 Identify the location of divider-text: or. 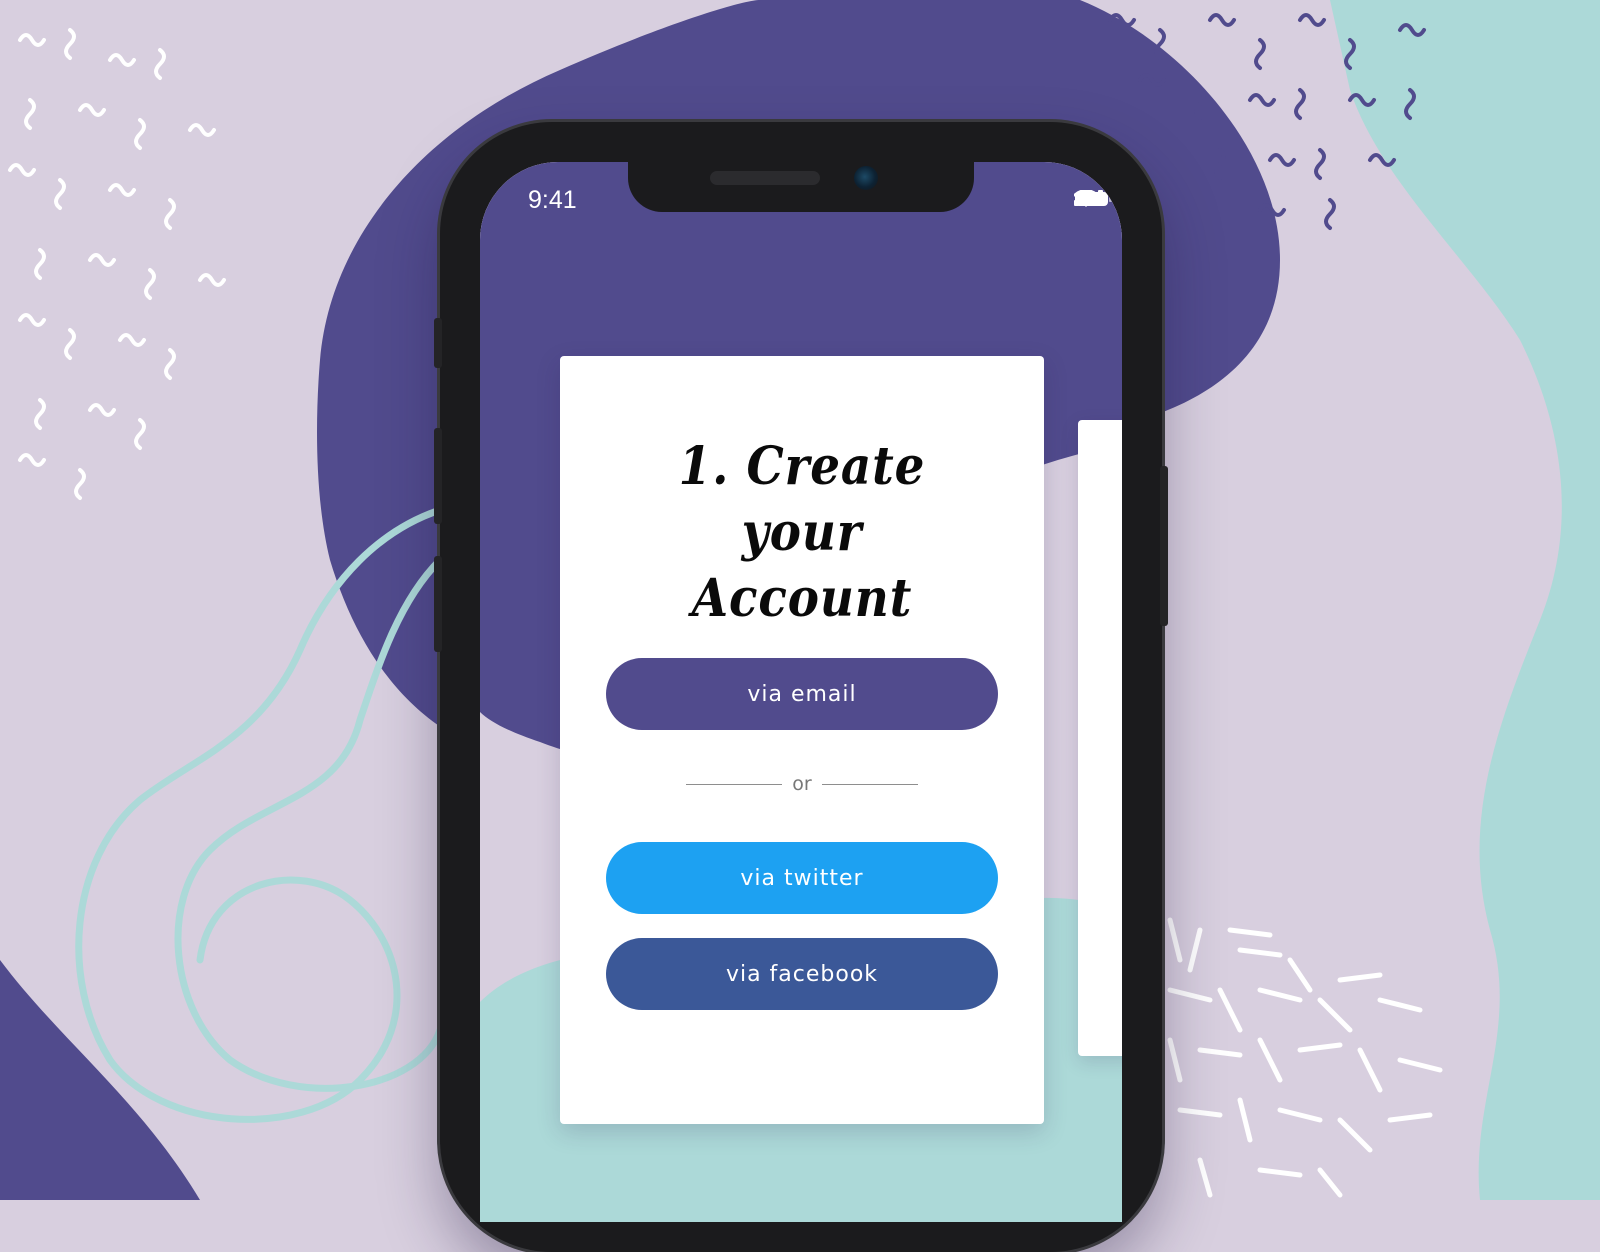
(802, 784).